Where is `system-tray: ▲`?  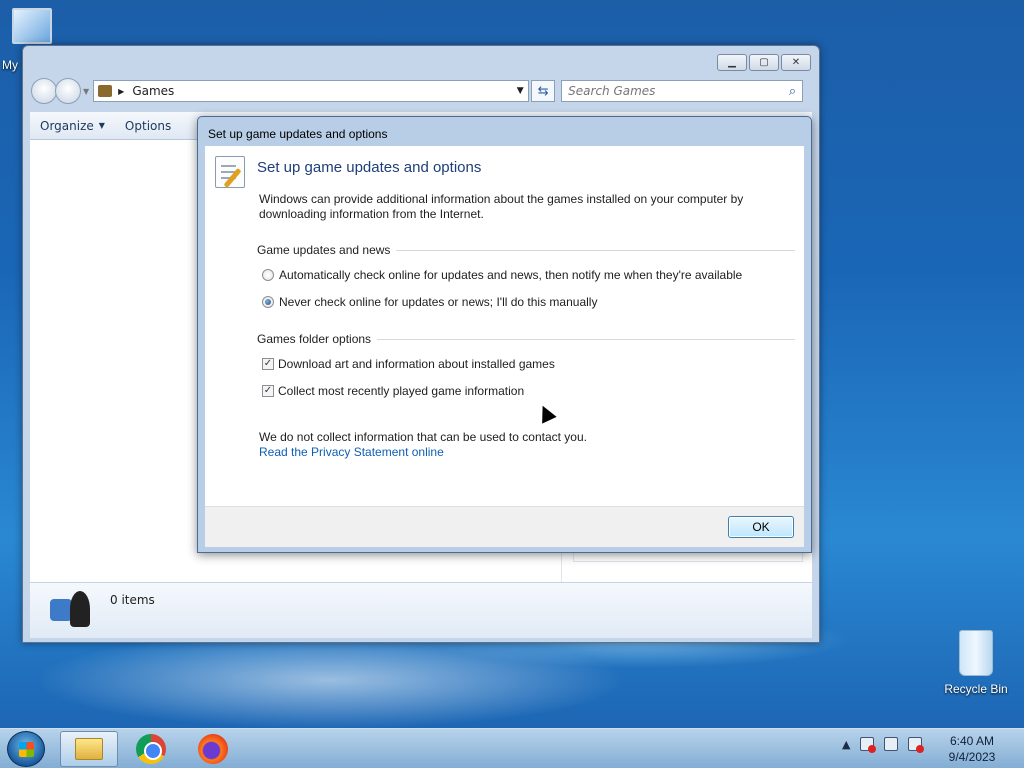
system-tray: ▲ is located at coordinates (883, 745).